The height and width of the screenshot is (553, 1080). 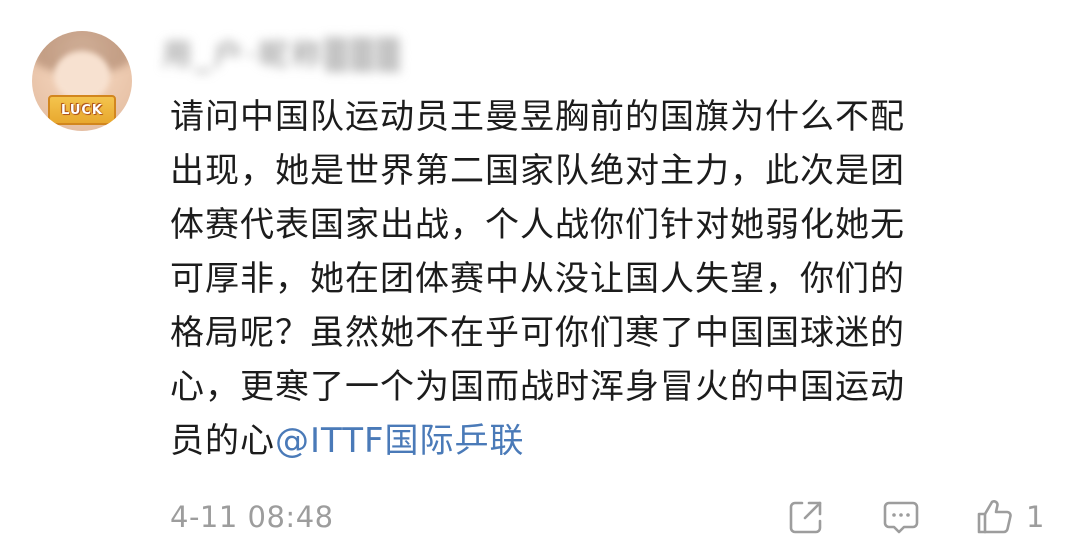 I want to click on comment-icon, so click(x=901, y=517).